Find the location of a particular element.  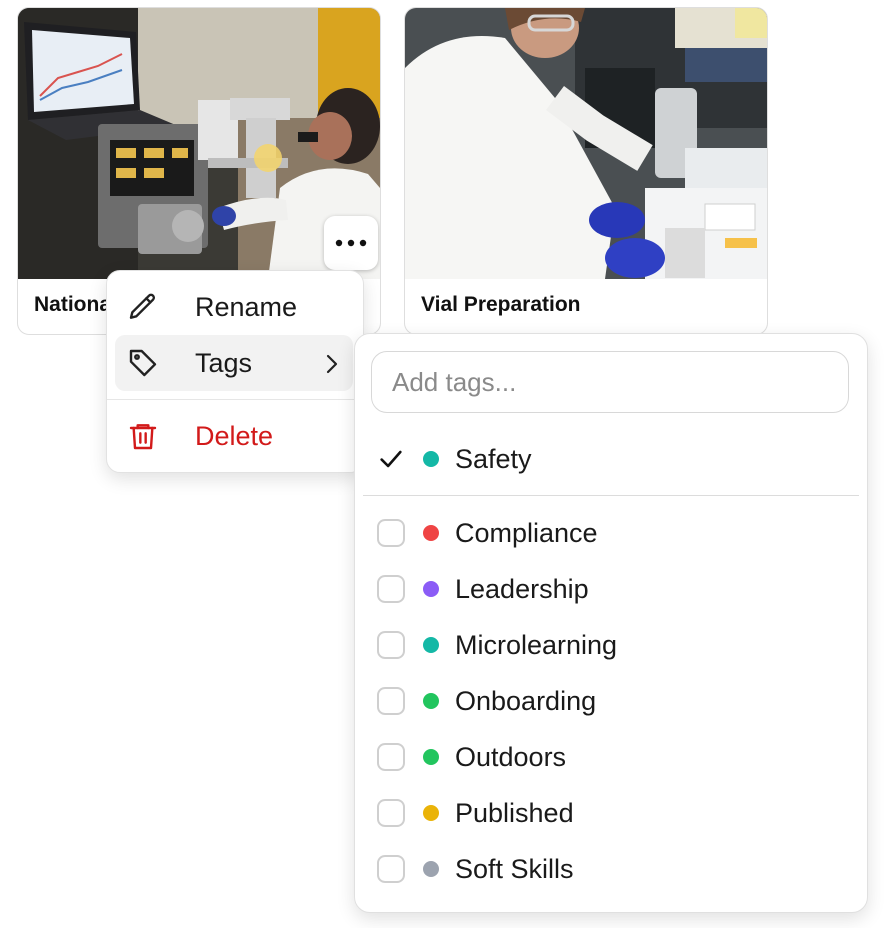

tag-option-leadership: Leadership is located at coordinates (611, 589).